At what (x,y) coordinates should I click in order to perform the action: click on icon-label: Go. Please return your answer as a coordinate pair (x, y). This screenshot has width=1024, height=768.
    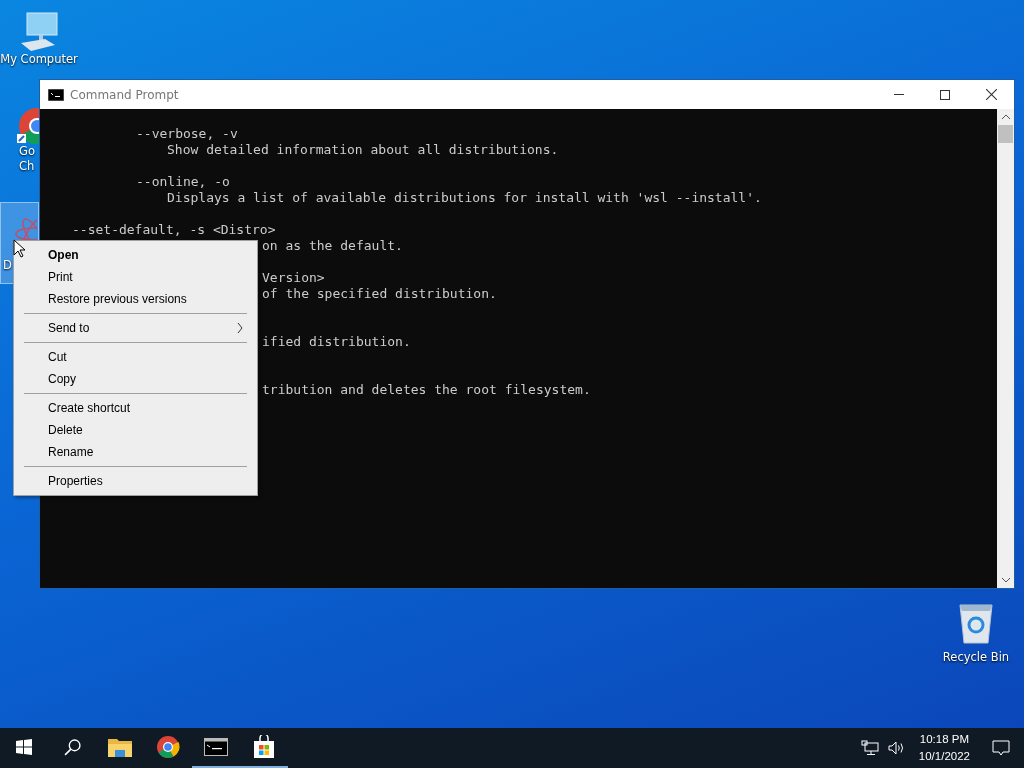
    Looking at the image, I should click on (27, 151).